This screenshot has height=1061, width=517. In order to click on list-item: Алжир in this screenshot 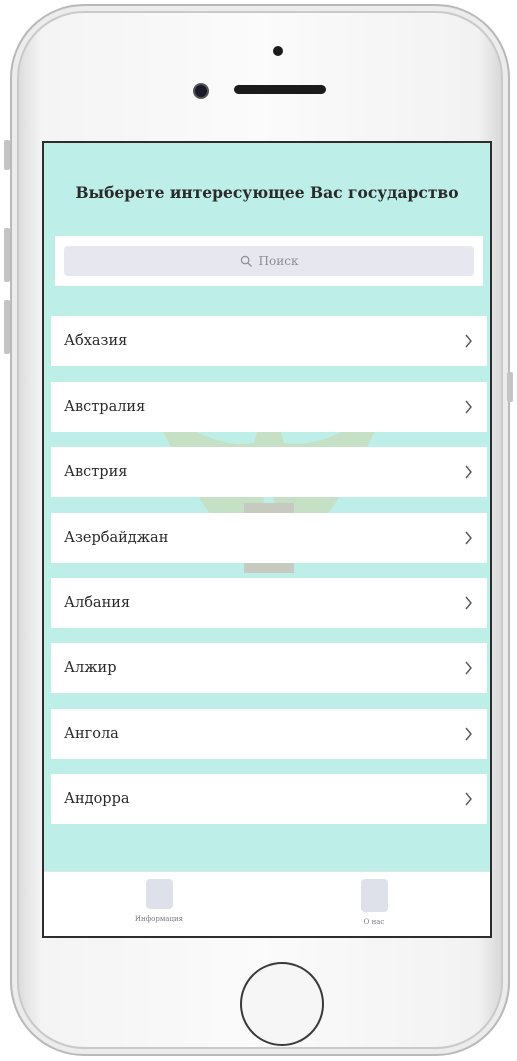, I will do `click(269, 668)`.